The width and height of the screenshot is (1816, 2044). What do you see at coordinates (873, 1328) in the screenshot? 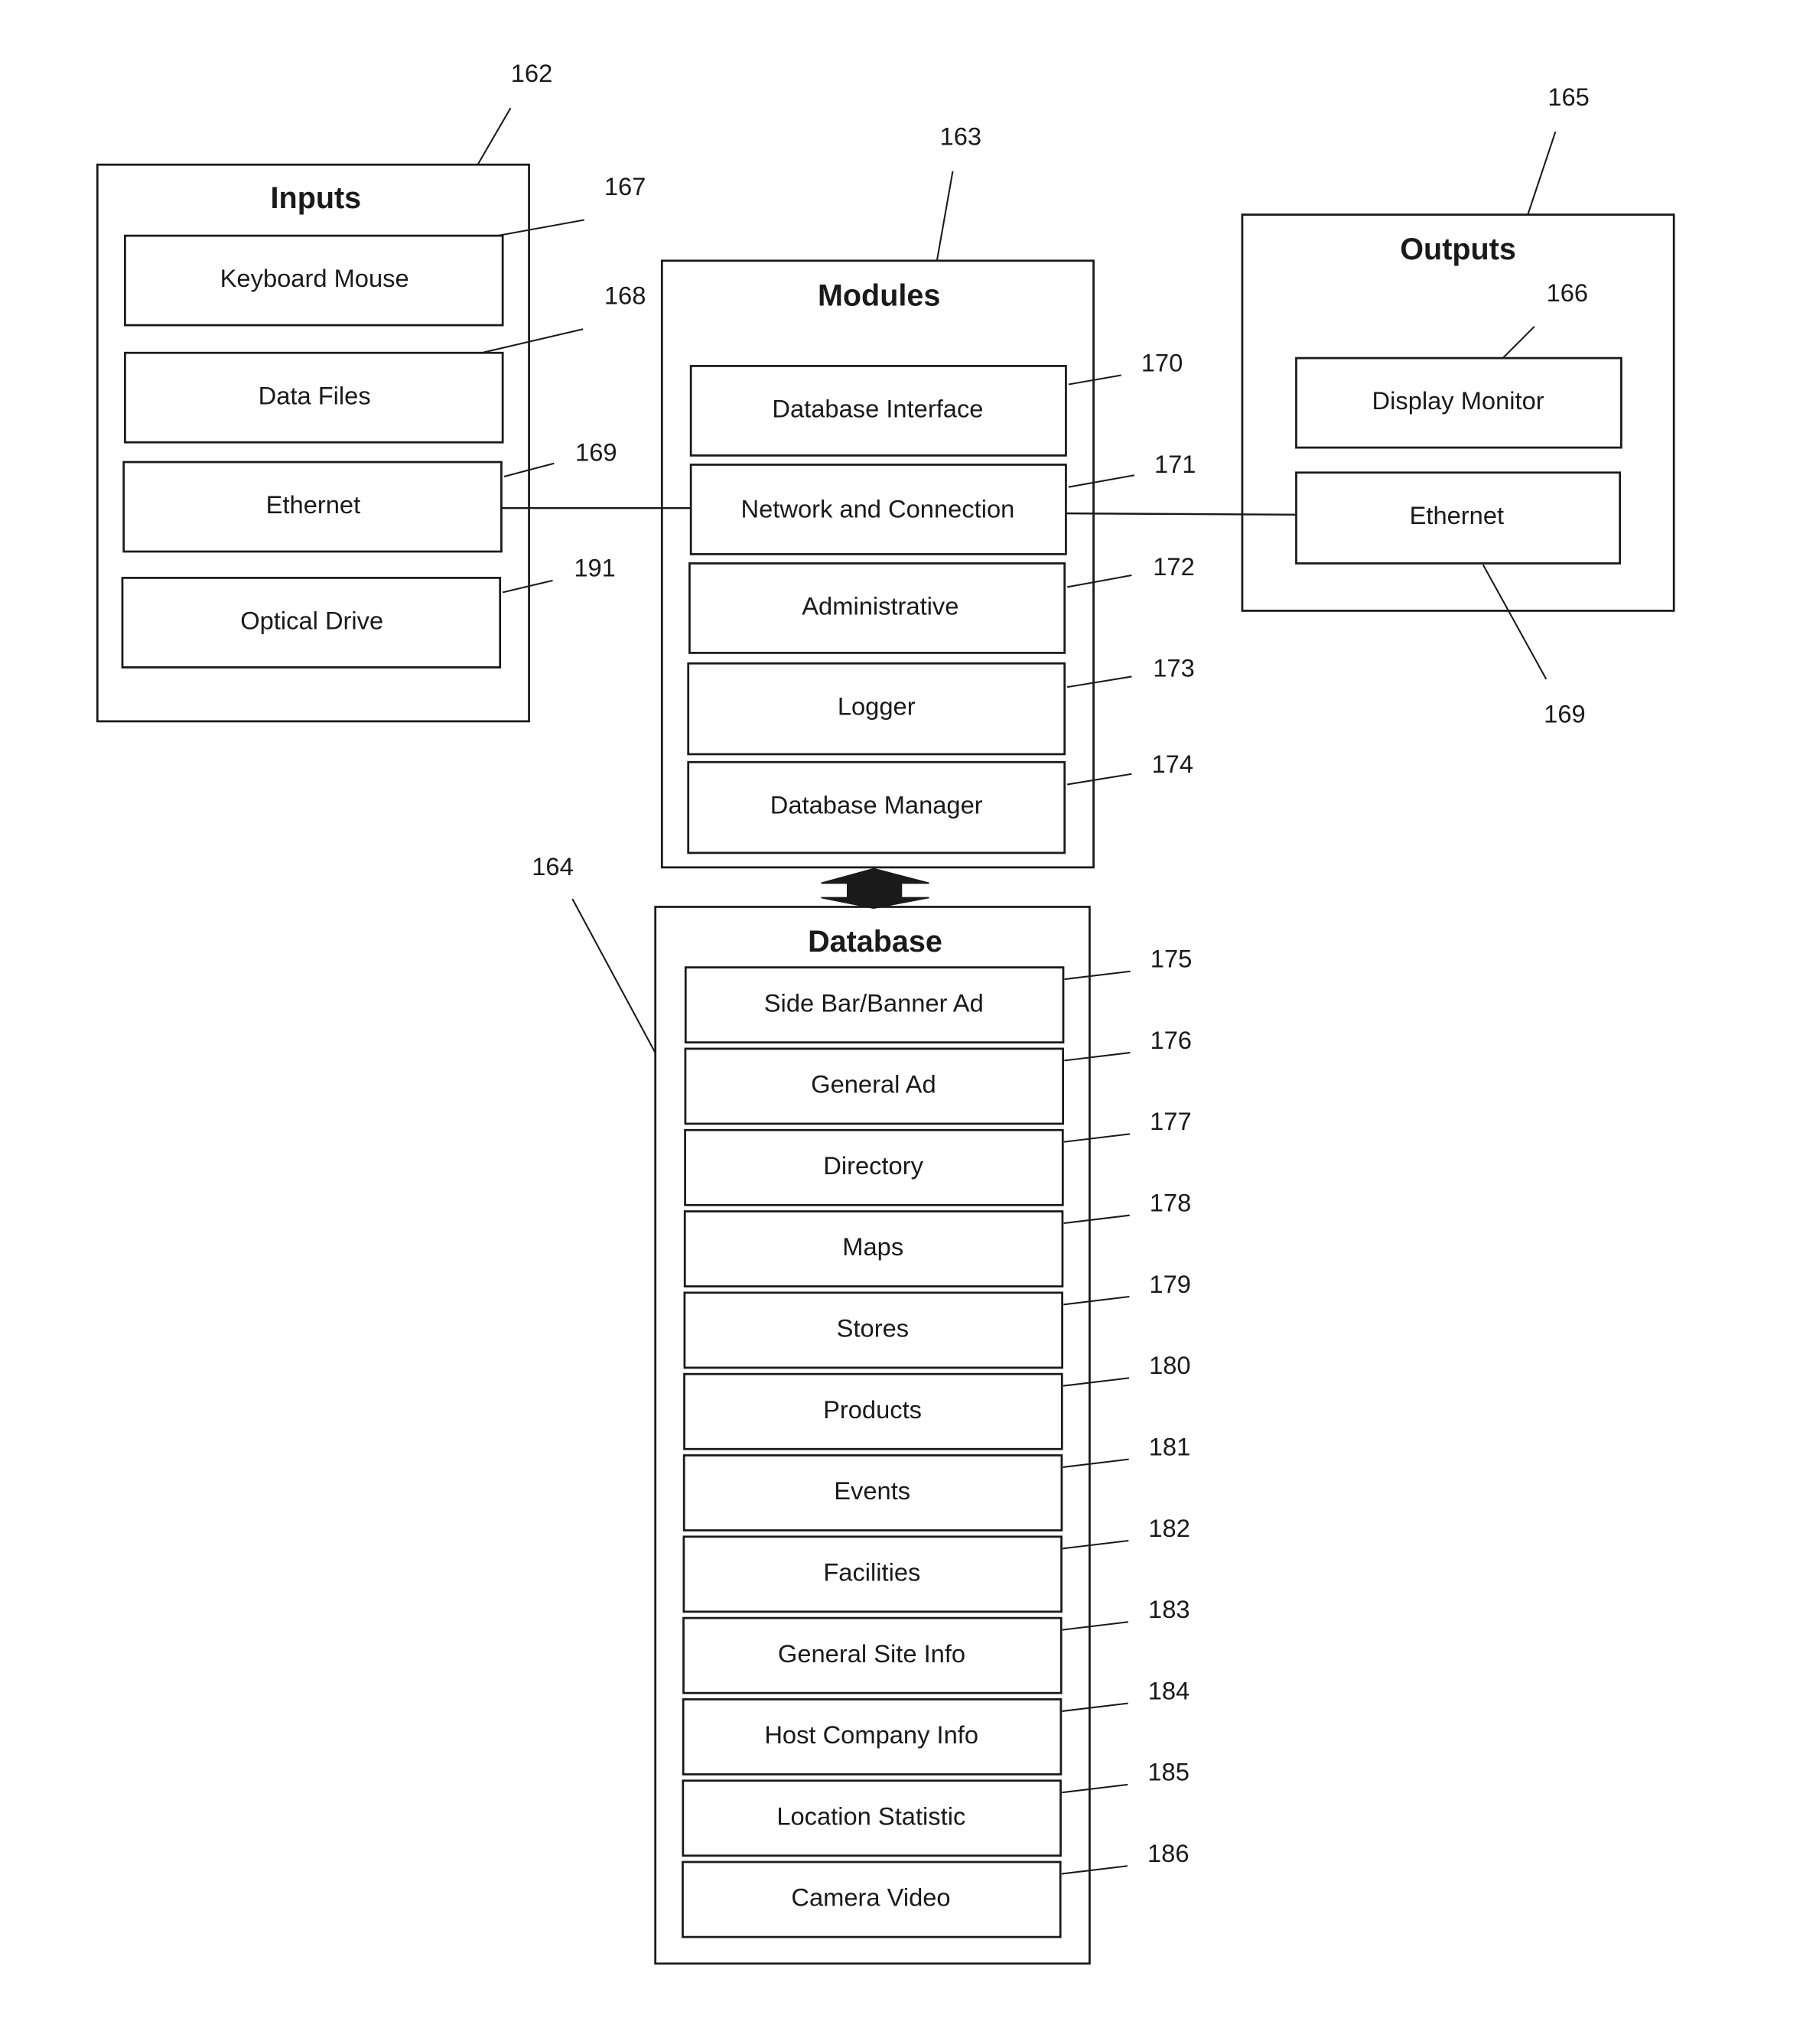
I see `database-item-label: Stores` at bounding box center [873, 1328].